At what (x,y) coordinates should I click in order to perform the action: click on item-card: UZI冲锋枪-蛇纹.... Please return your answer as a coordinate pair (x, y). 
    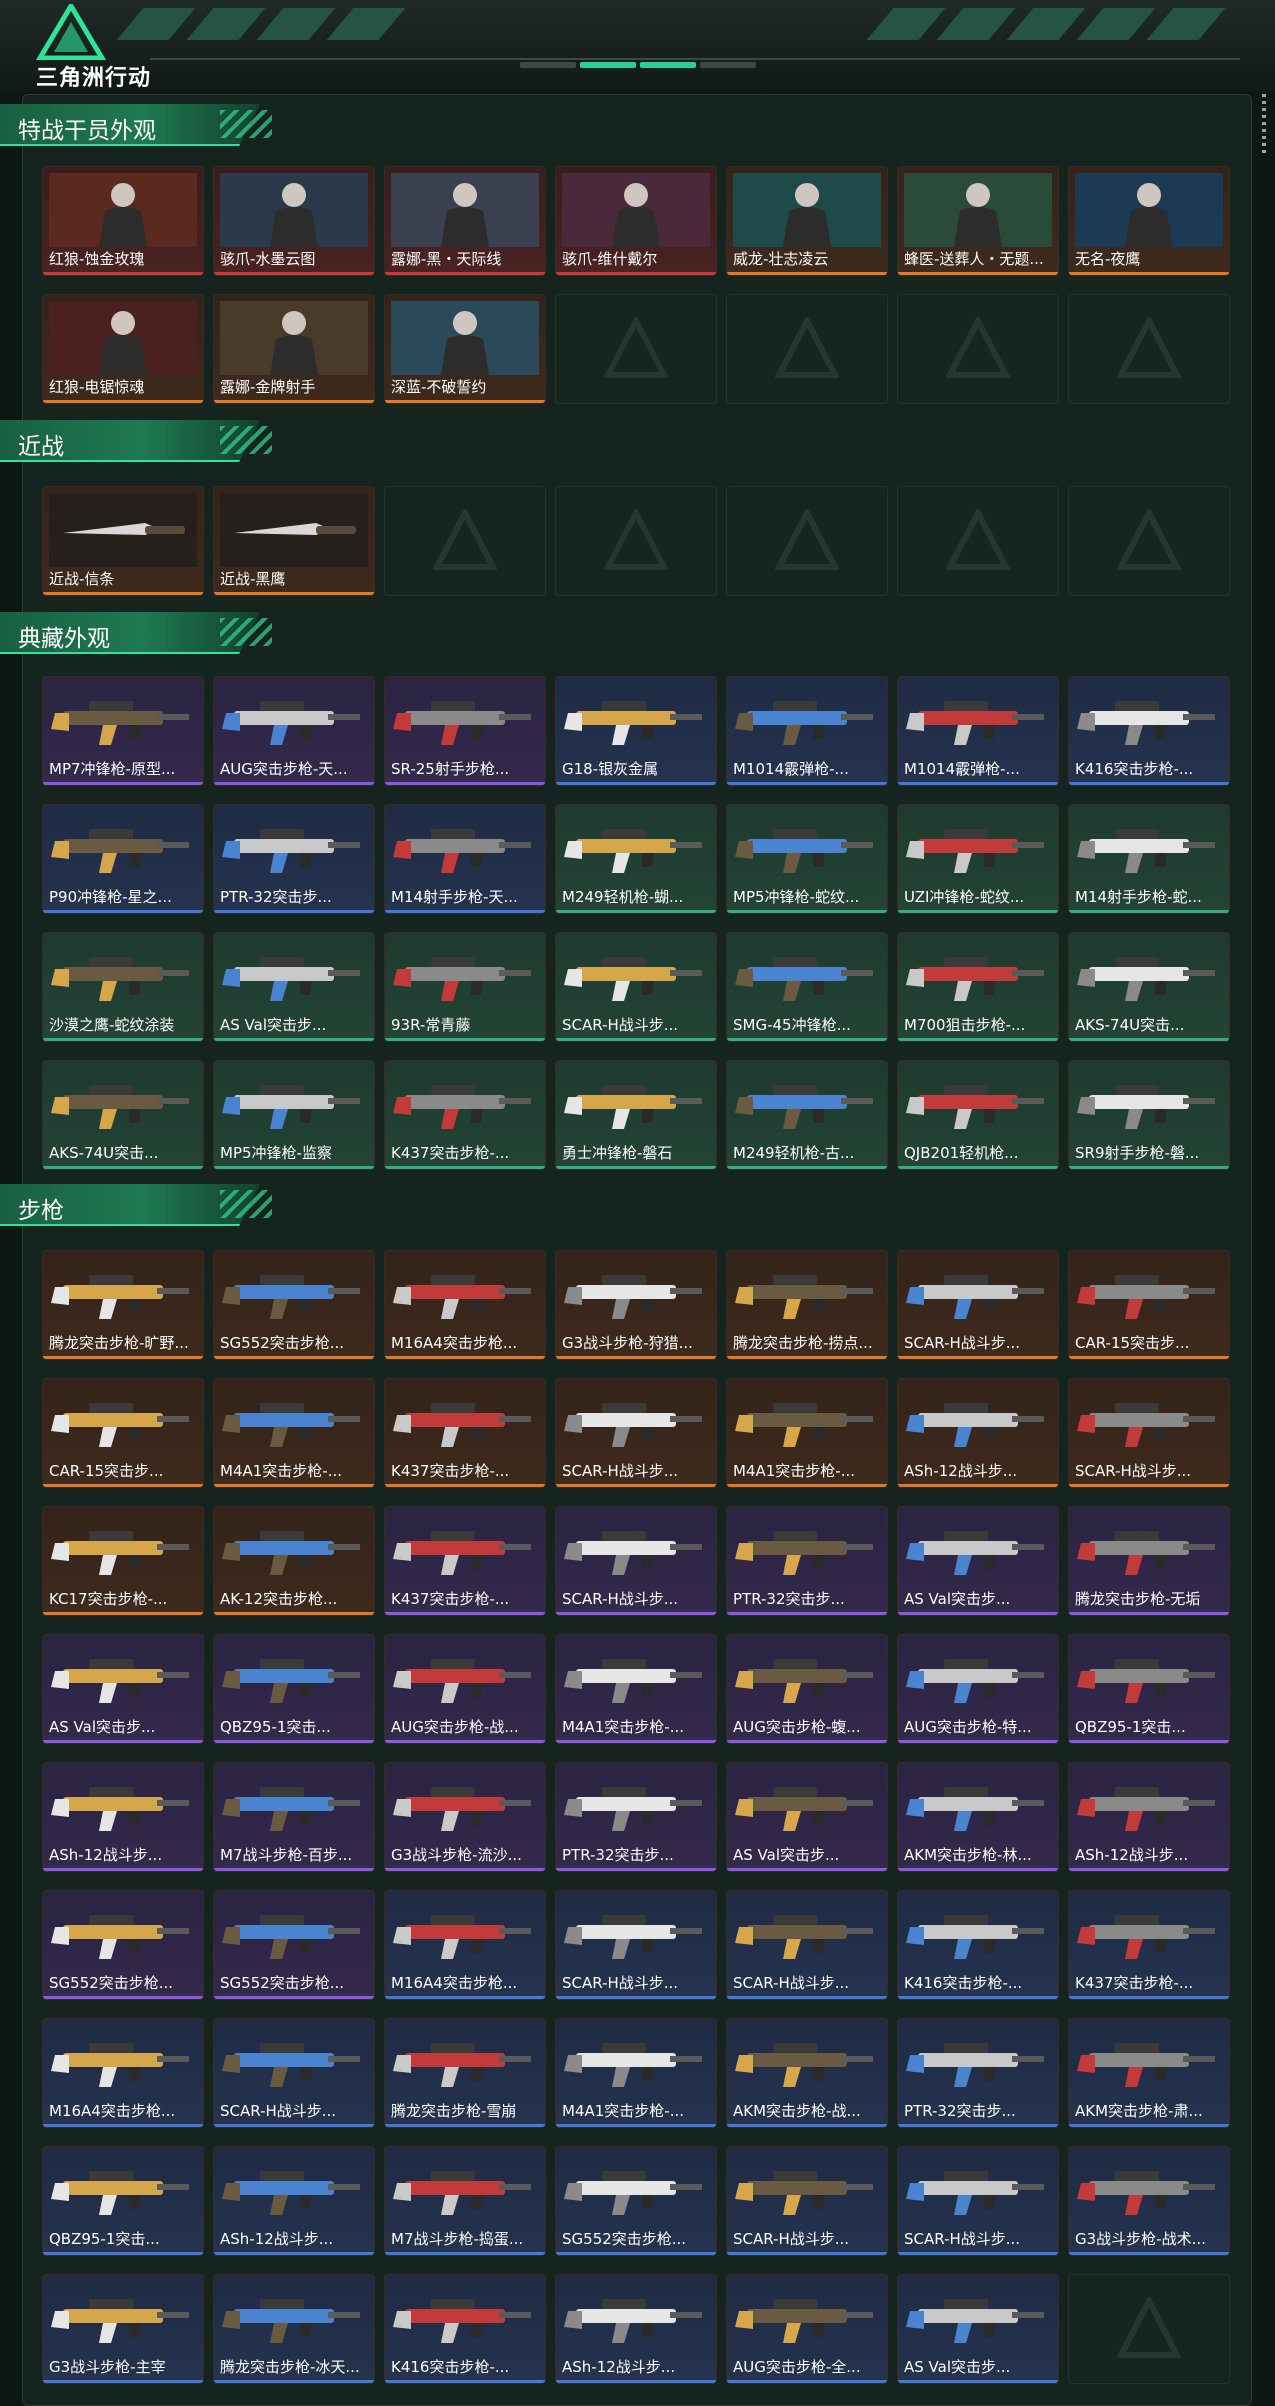
    Looking at the image, I should click on (978, 859).